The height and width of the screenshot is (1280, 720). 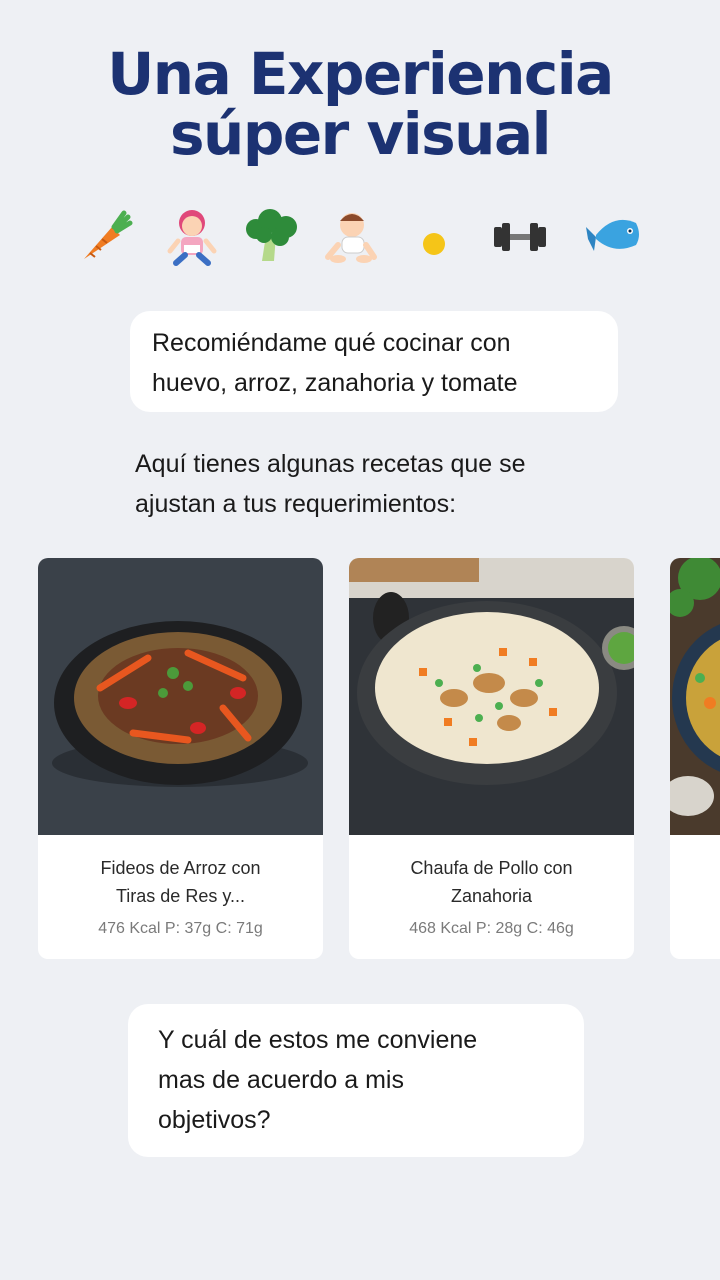 I want to click on headline-line-2: súper visual, so click(x=361, y=134).